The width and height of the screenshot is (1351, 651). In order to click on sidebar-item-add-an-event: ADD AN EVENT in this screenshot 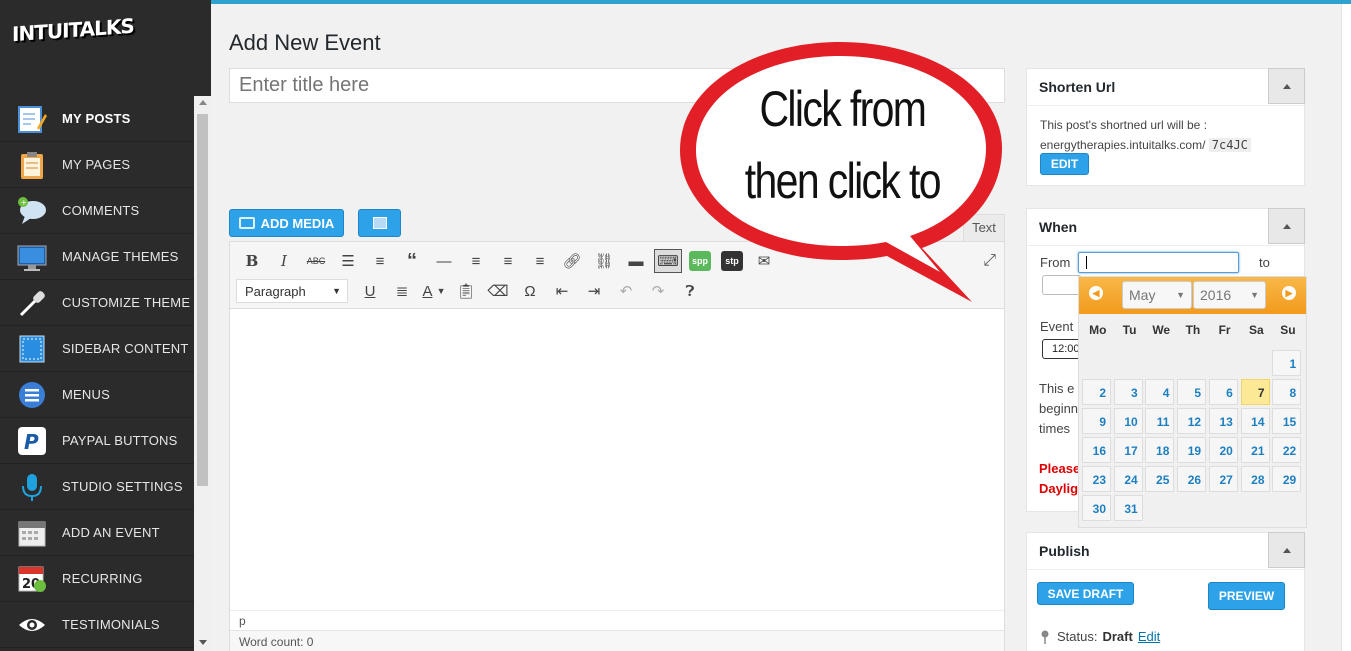, I will do `click(97, 533)`.